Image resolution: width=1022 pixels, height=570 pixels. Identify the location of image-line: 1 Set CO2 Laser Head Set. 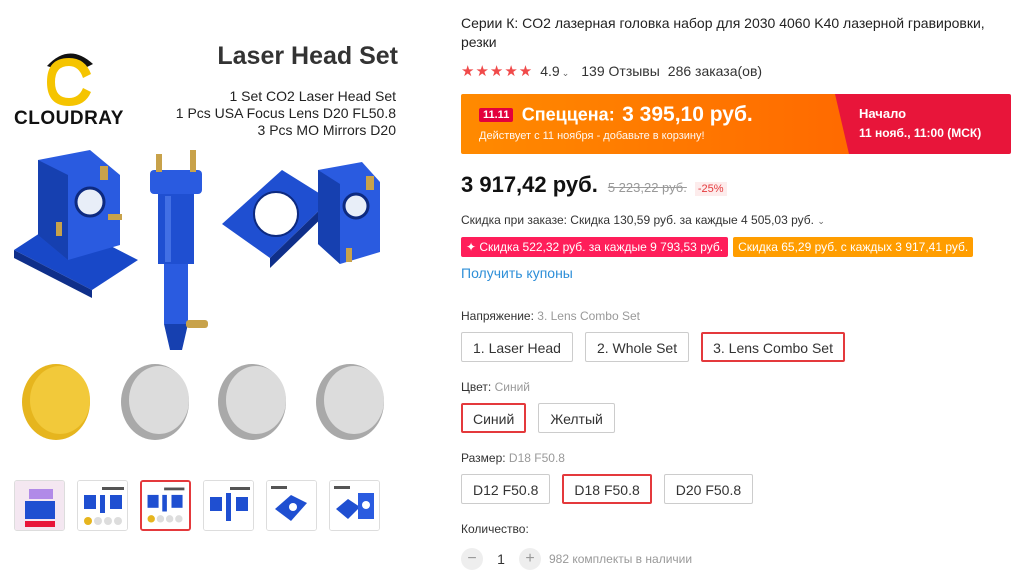
(312, 96).